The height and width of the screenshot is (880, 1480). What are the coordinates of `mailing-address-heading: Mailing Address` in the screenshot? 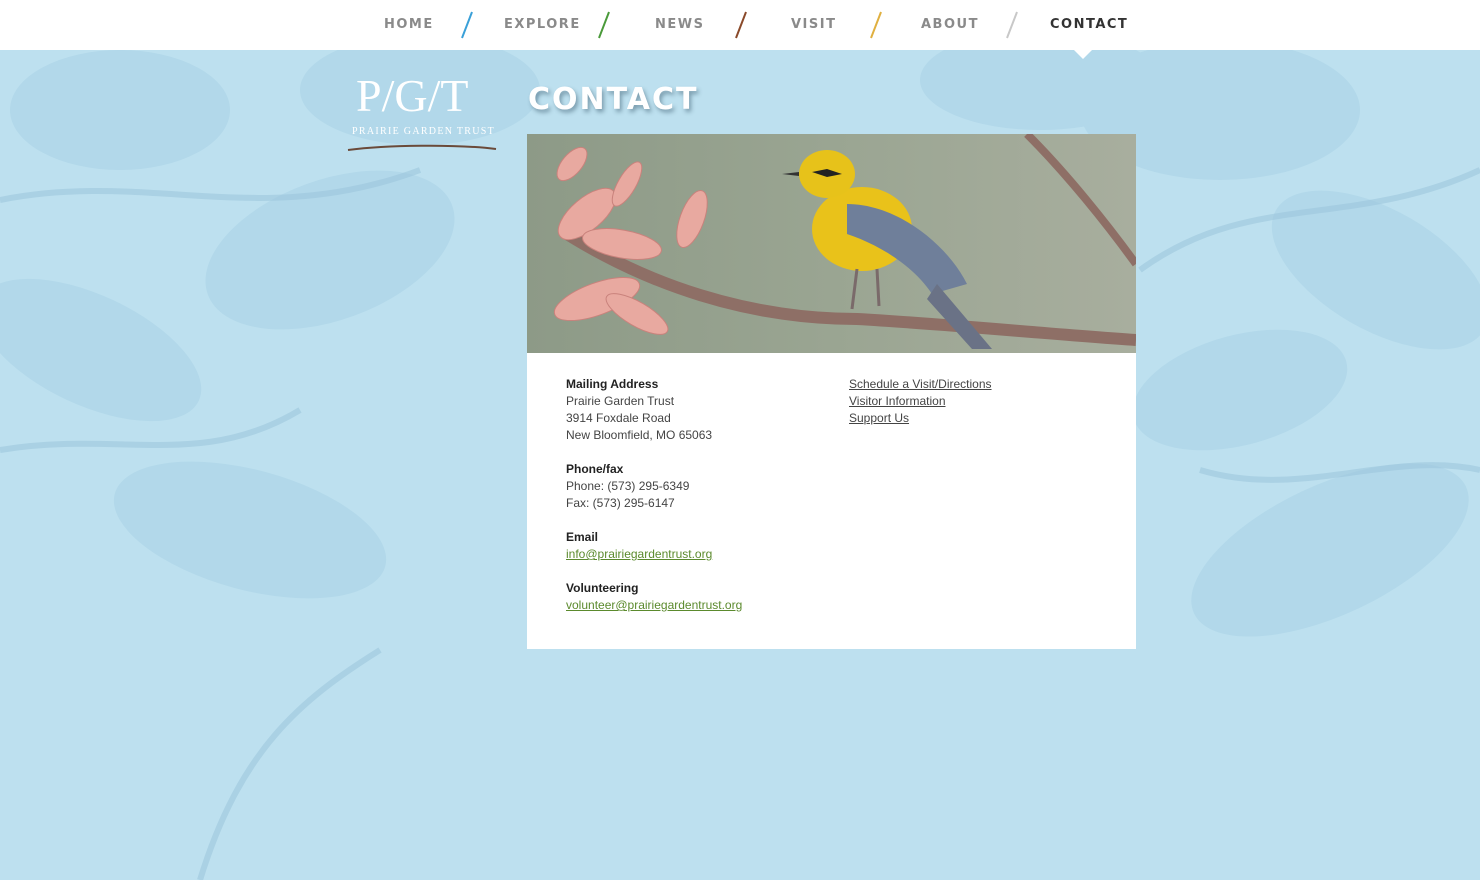 It's located at (612, 384).